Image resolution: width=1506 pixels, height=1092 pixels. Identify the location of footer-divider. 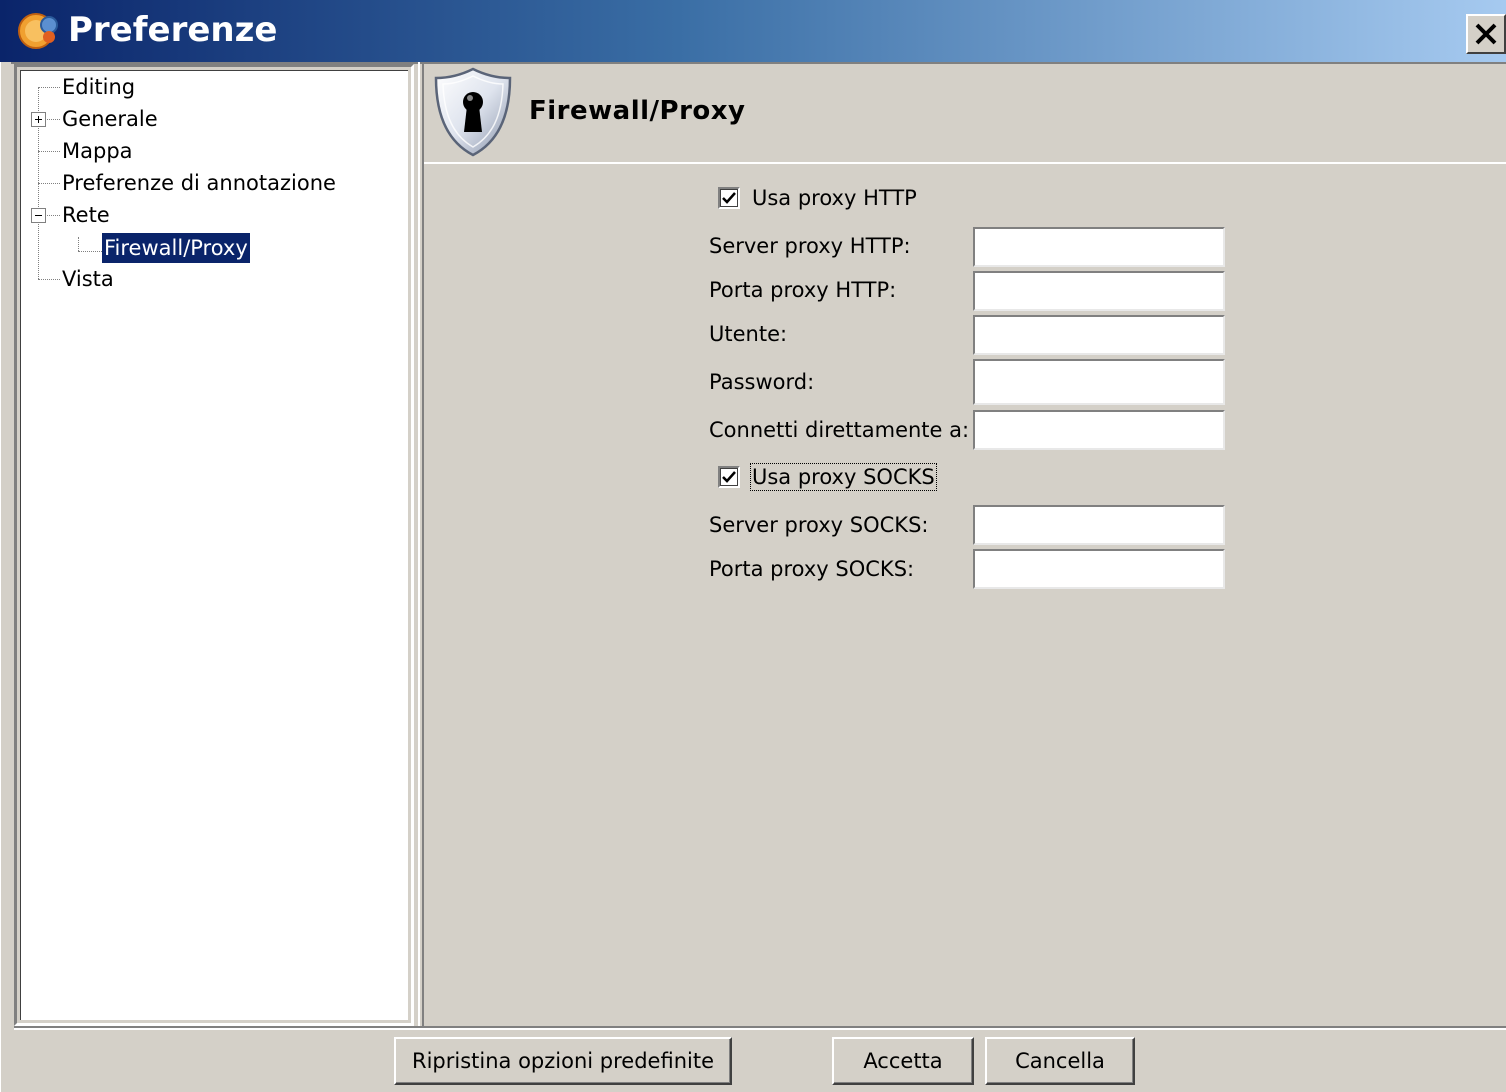
(760, 1029).